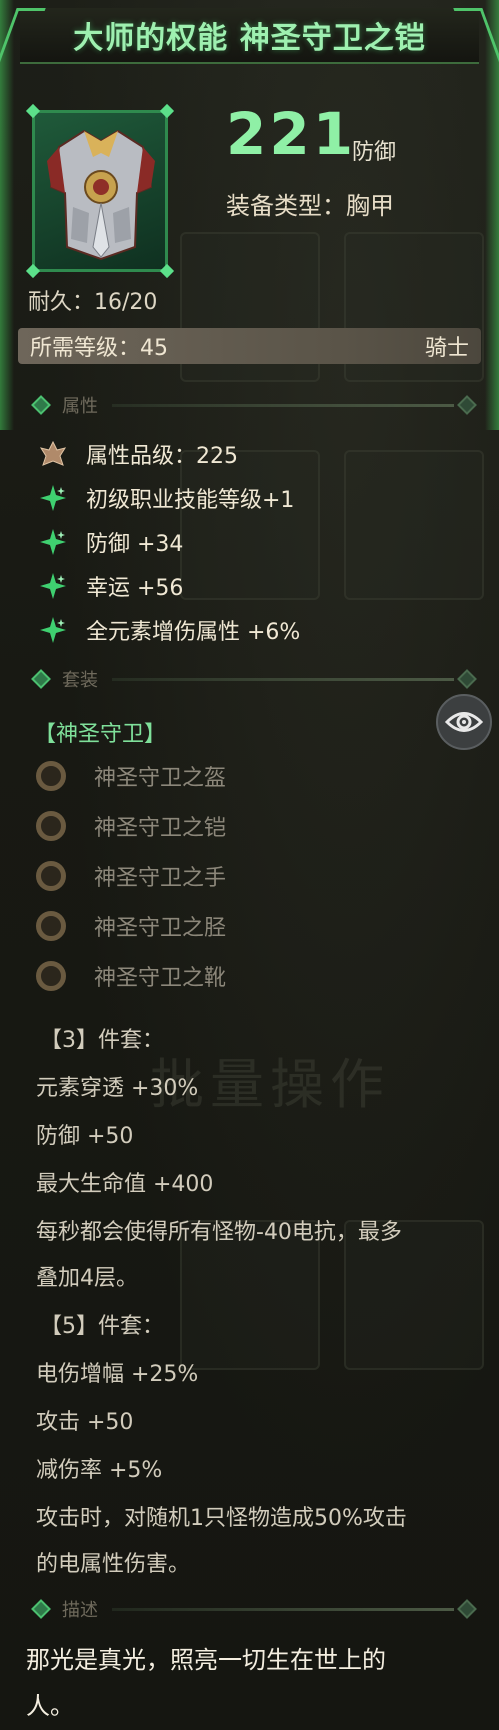 This screenshot has height=1730, width=499. I want to click on attribute-row: 幸运 +56, so click(109, 586).